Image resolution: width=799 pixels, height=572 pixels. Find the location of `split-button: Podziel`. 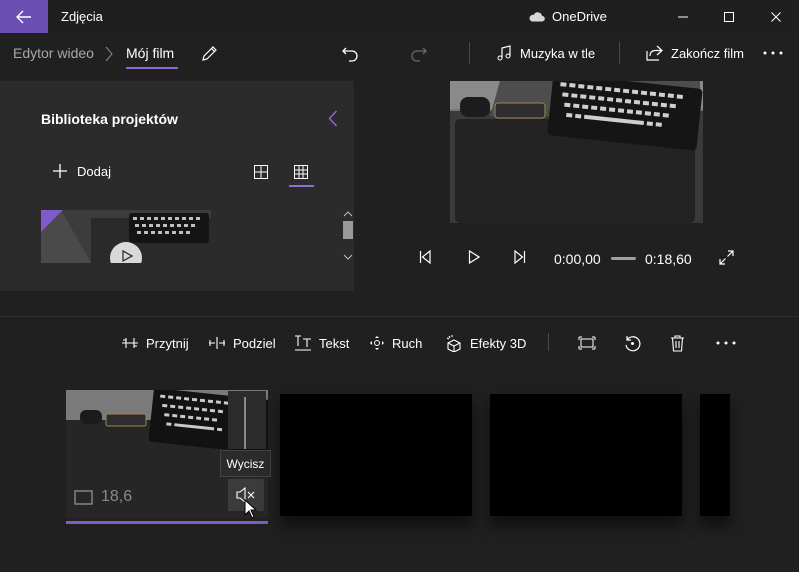

split-button: Podziel is located at coordinates (242, 343).